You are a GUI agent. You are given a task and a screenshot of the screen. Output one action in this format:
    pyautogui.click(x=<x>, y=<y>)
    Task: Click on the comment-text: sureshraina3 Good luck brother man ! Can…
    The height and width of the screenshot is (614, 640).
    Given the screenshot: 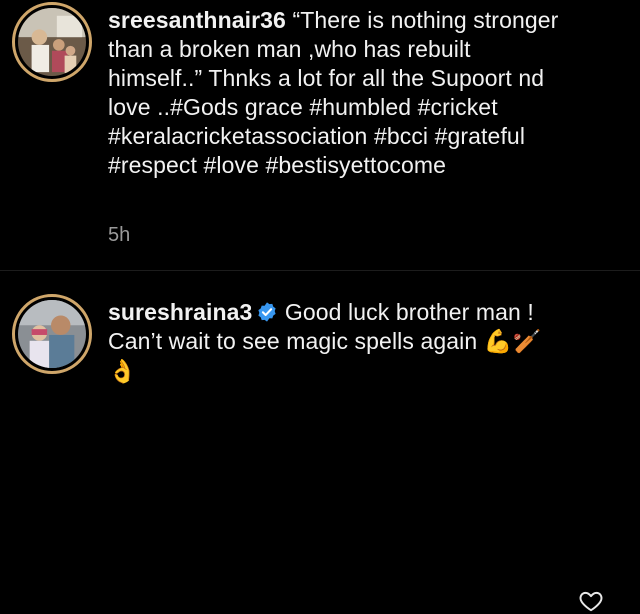 What is the action you would take?
    pyautogui.click(x=328, y=342)
    